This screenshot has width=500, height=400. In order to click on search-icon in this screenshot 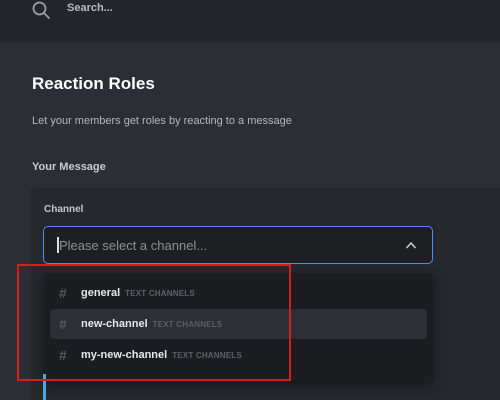, I will do `click(41, 10)`.